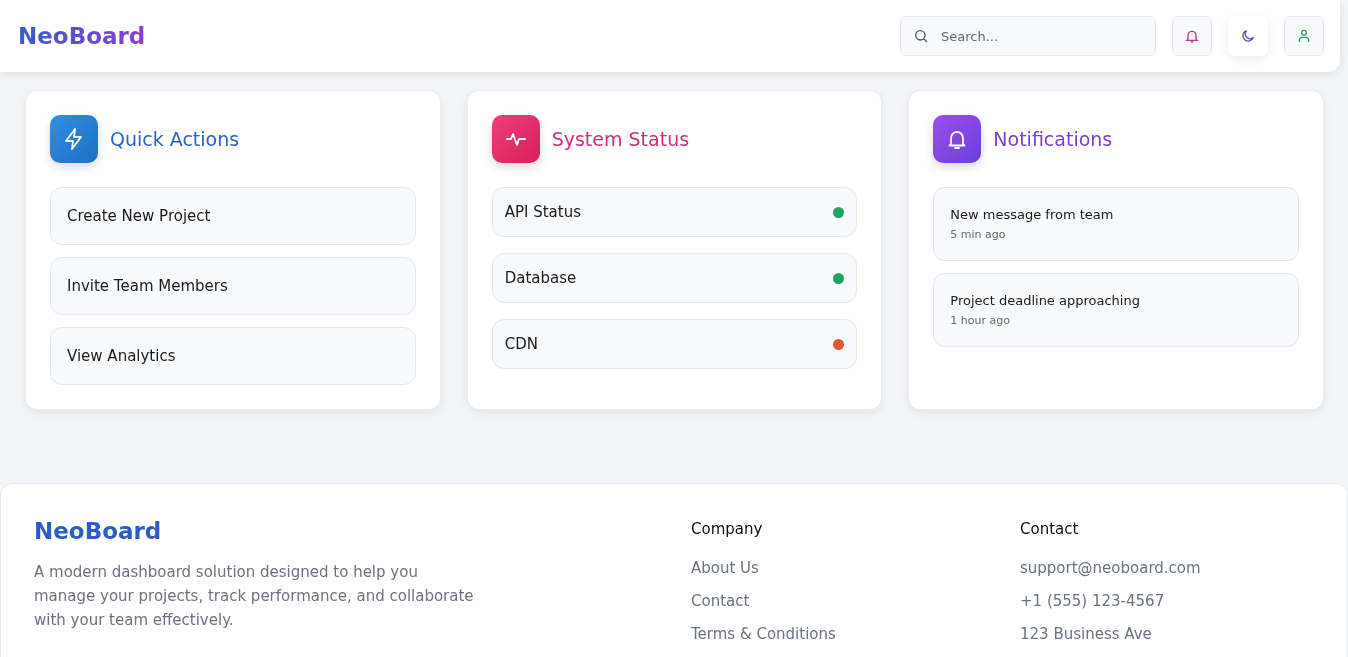  Describe the element at coordinates (254, 596) in the screenshot. I see `footer-description: A modern dashboard solution designed to help you manage your projects, track performance, and collaborate with your team effectively.` at that location.